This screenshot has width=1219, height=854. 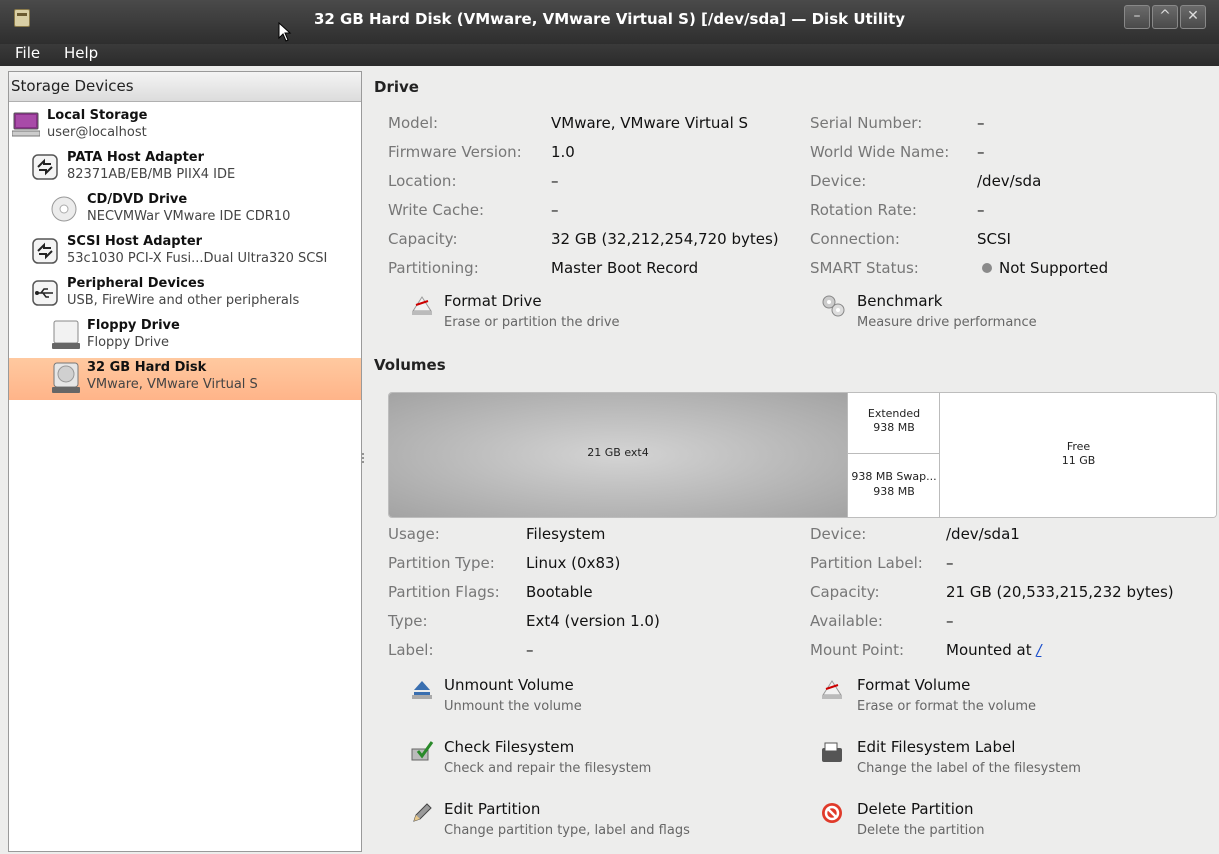 I want to click on menu-help: Help, so click(x=81, y=53).